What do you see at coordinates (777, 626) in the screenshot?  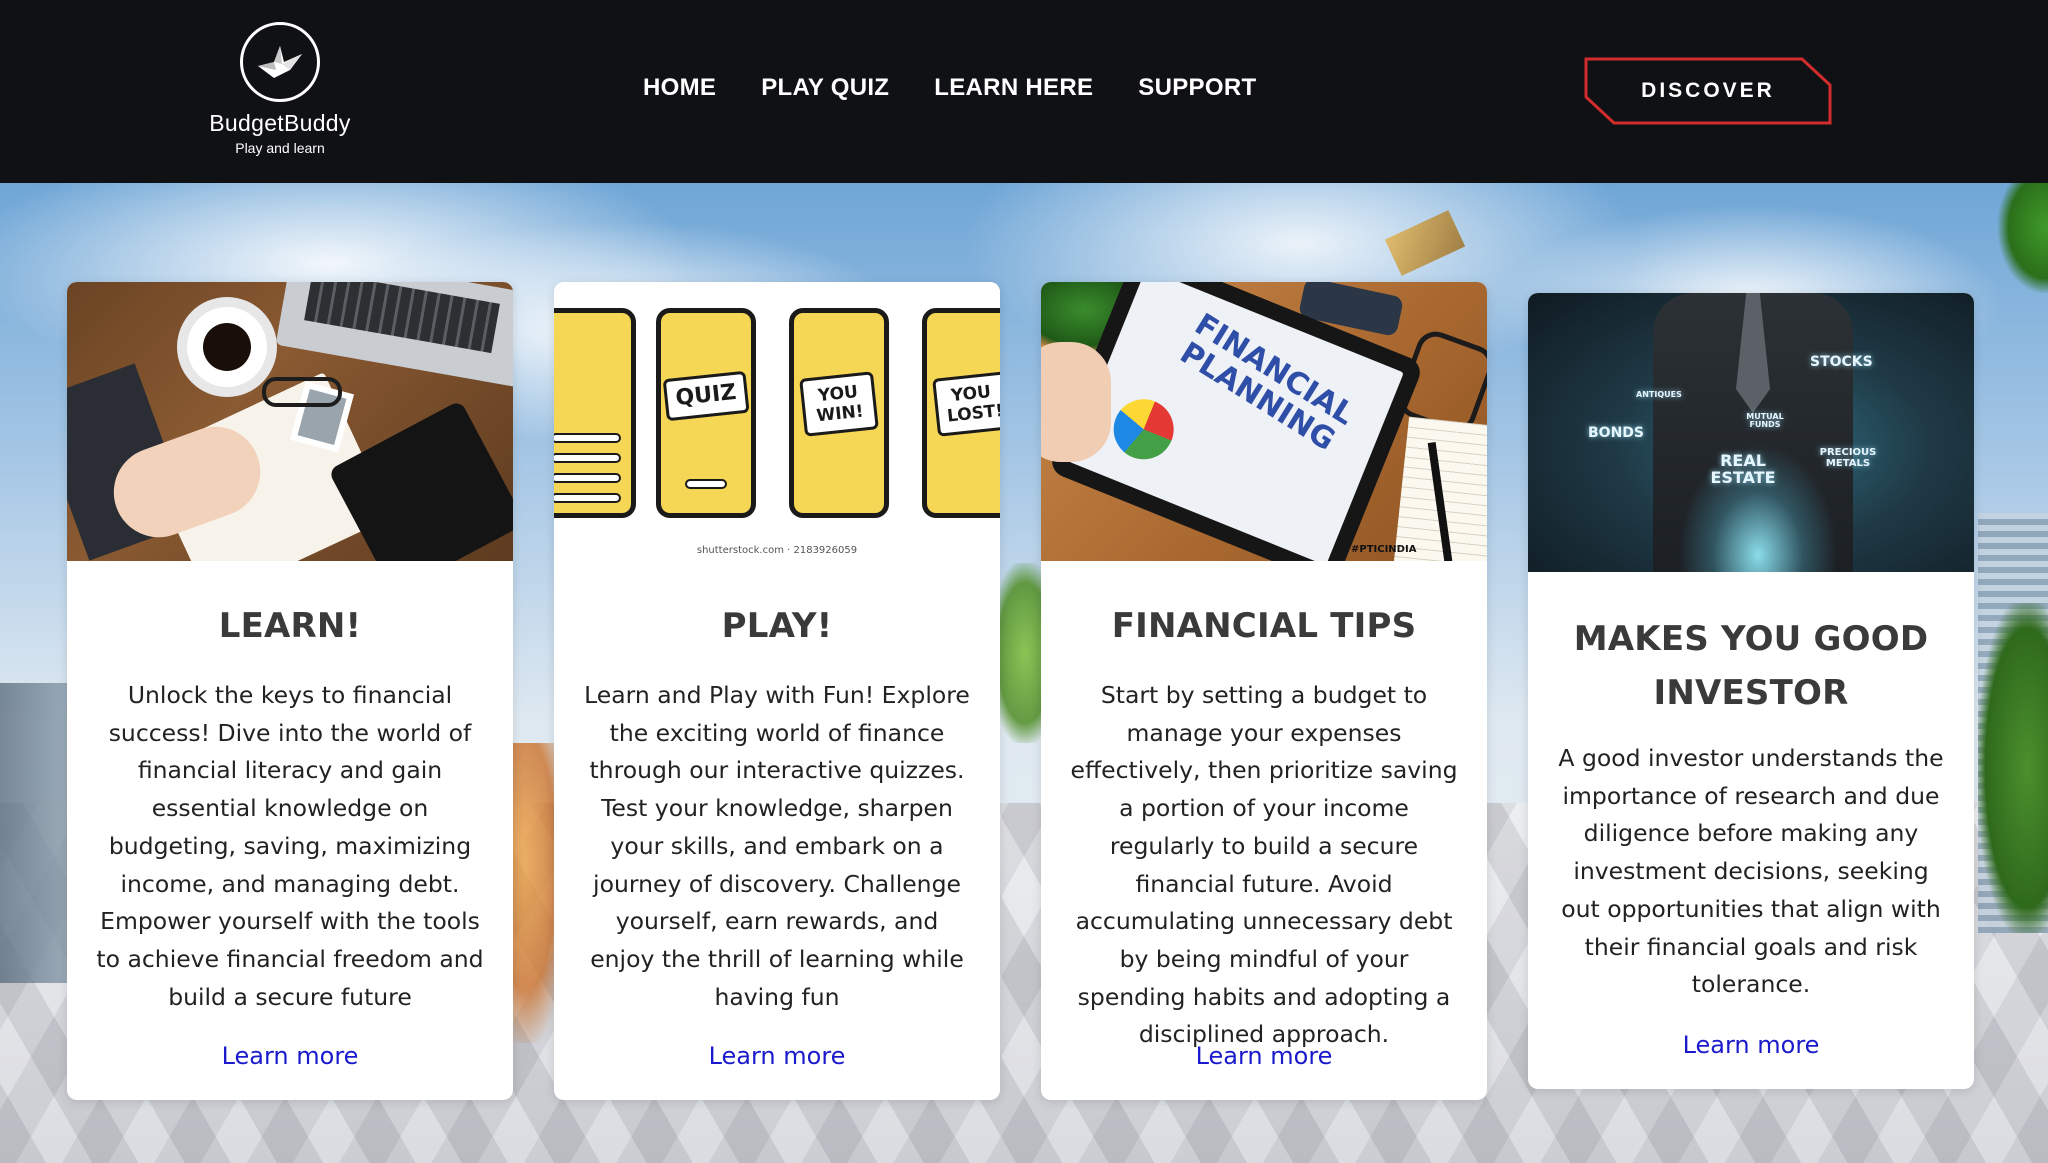 I see `card-title: PLAY!` at bounding box center [777, 626].